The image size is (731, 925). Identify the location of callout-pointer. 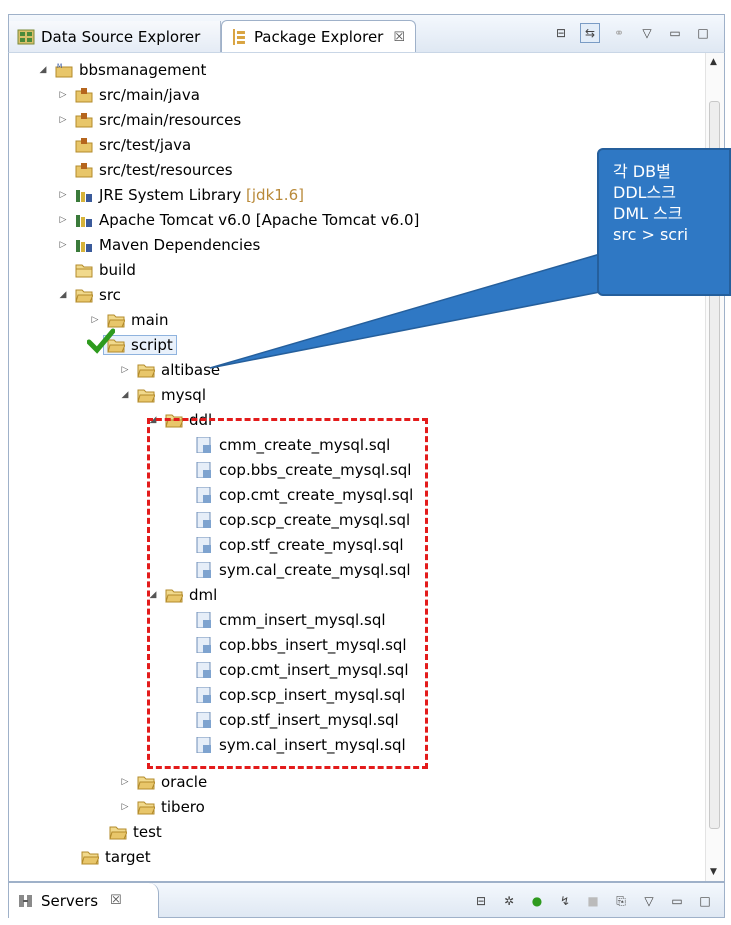
(405, 310).